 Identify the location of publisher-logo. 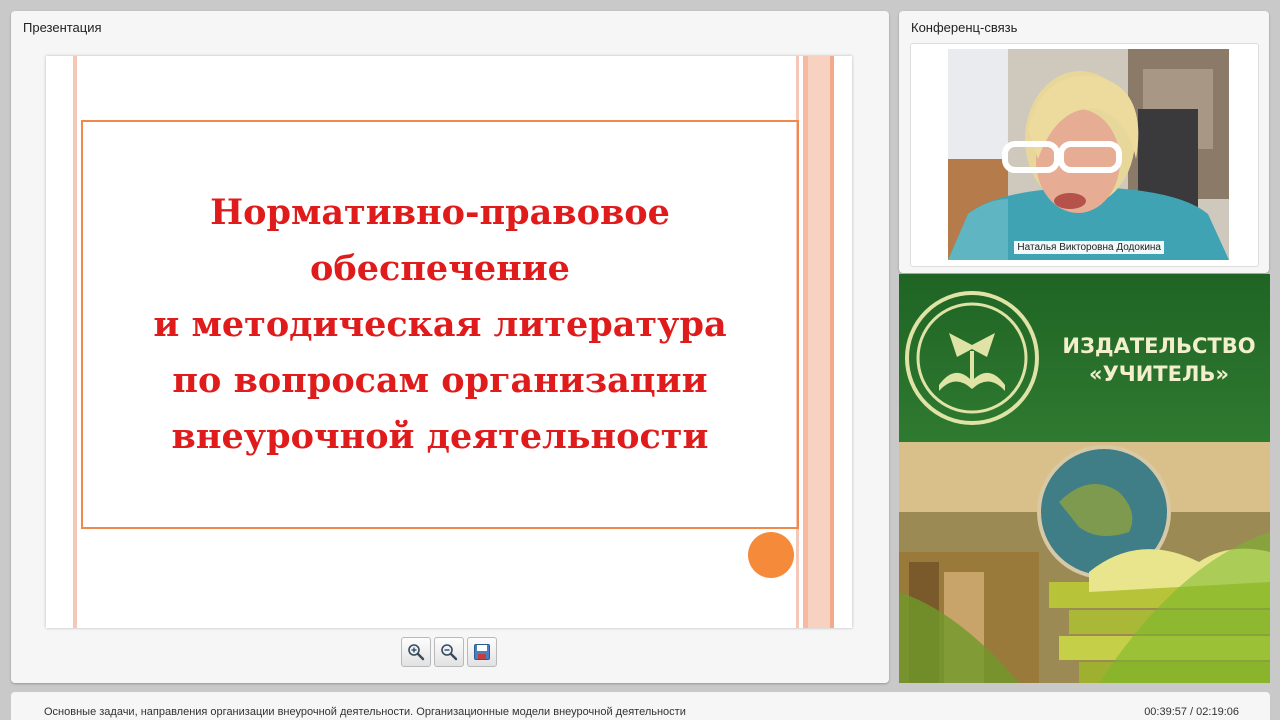
(972, 358).